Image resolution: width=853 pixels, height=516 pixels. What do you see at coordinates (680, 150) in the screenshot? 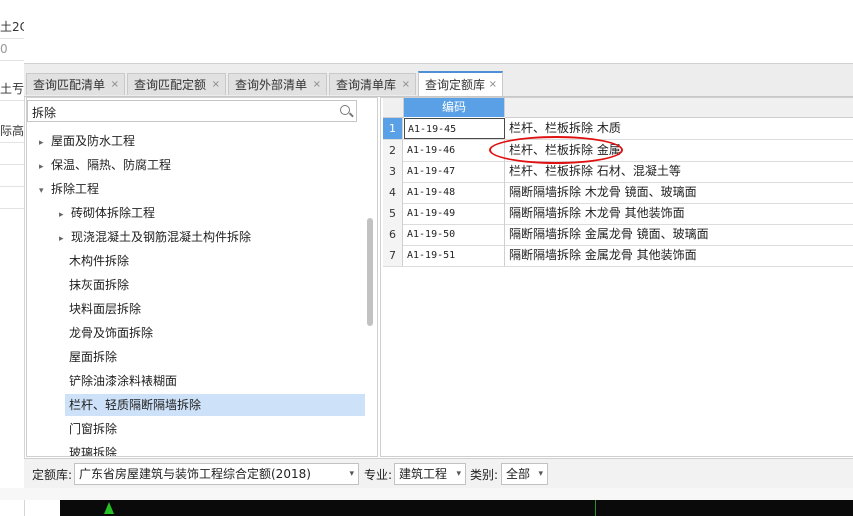
I see `quota-name-cell: 栏杆、栏板拆除 金属` at bounding box center [680, 150].